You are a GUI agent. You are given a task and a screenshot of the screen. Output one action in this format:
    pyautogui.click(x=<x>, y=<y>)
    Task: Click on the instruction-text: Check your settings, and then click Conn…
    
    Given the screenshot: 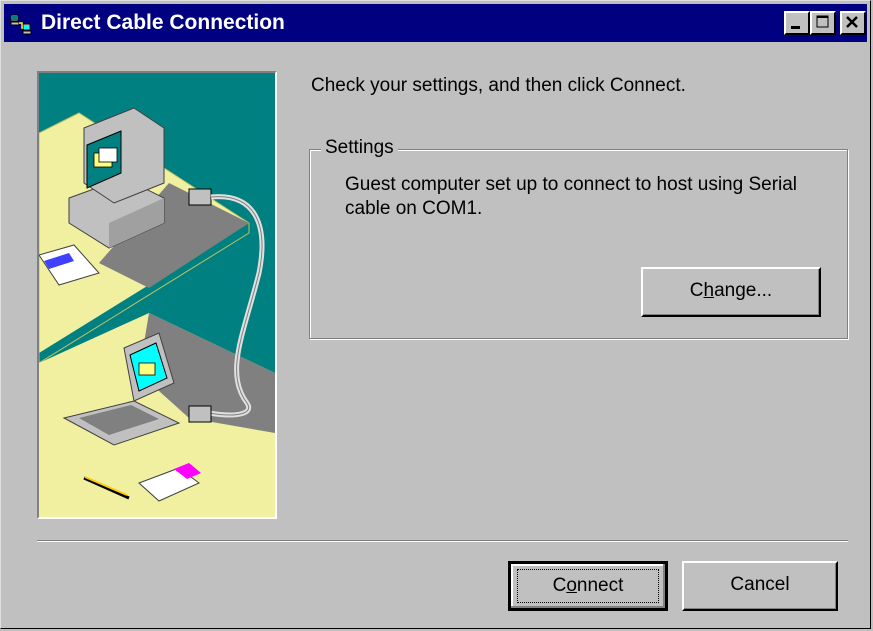 What is the action you would take?
    pyautogui.click(x=498, y=85)
    